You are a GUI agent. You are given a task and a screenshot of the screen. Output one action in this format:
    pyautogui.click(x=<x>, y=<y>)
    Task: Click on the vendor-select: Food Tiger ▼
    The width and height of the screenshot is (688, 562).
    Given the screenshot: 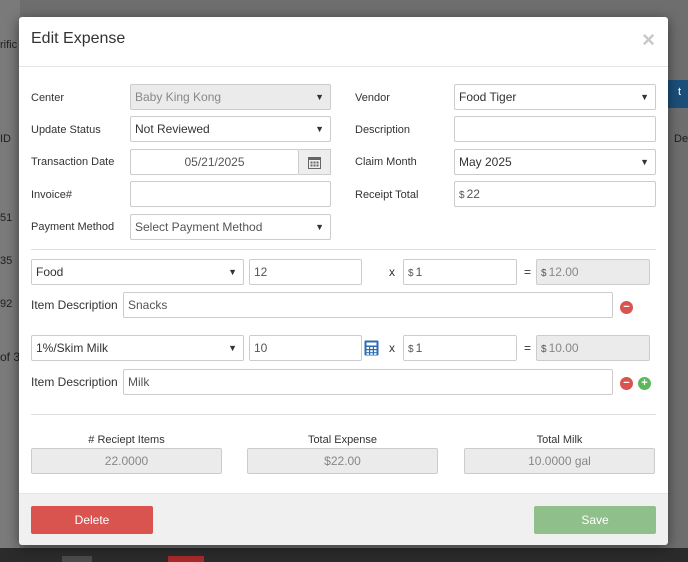 What is the action you would take?
    pyautogui.click(x=555, y=97)
    